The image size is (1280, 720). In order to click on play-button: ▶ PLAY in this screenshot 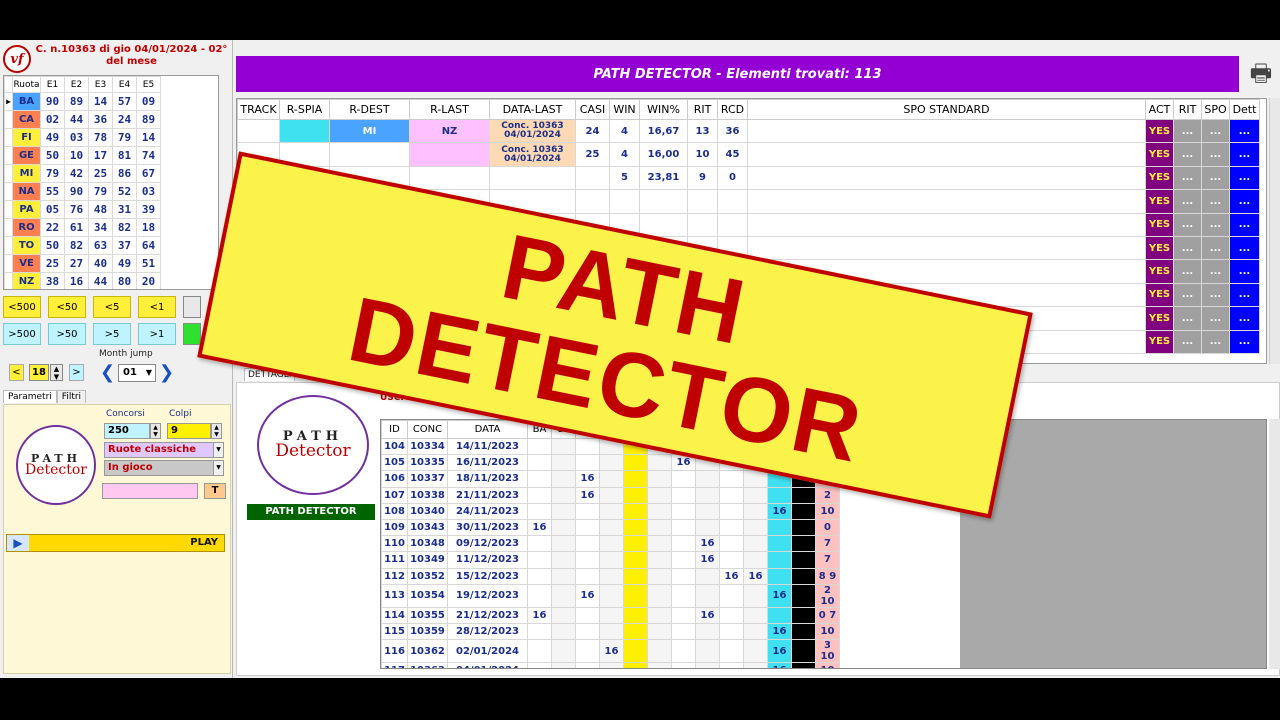, I will do `click(115, 543)`.